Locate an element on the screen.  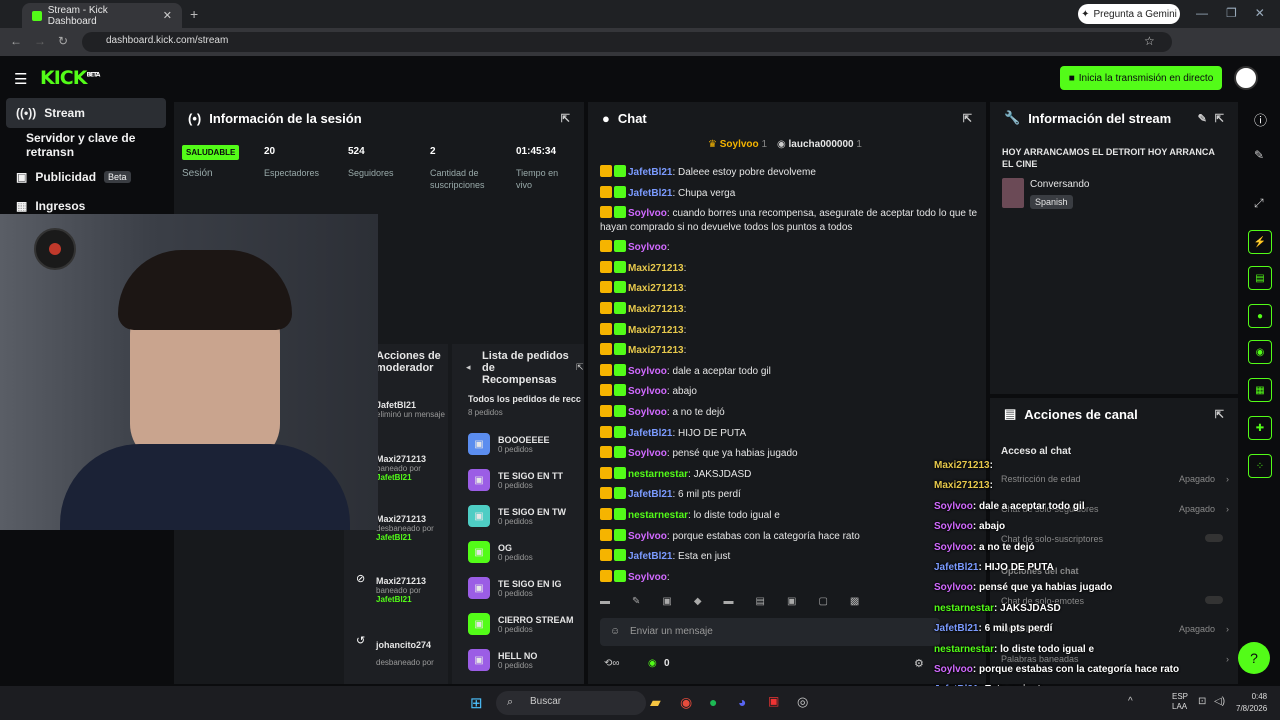
chat-message: nestarnestar: lo diste todo igual e is located at coordinates (790, 515).